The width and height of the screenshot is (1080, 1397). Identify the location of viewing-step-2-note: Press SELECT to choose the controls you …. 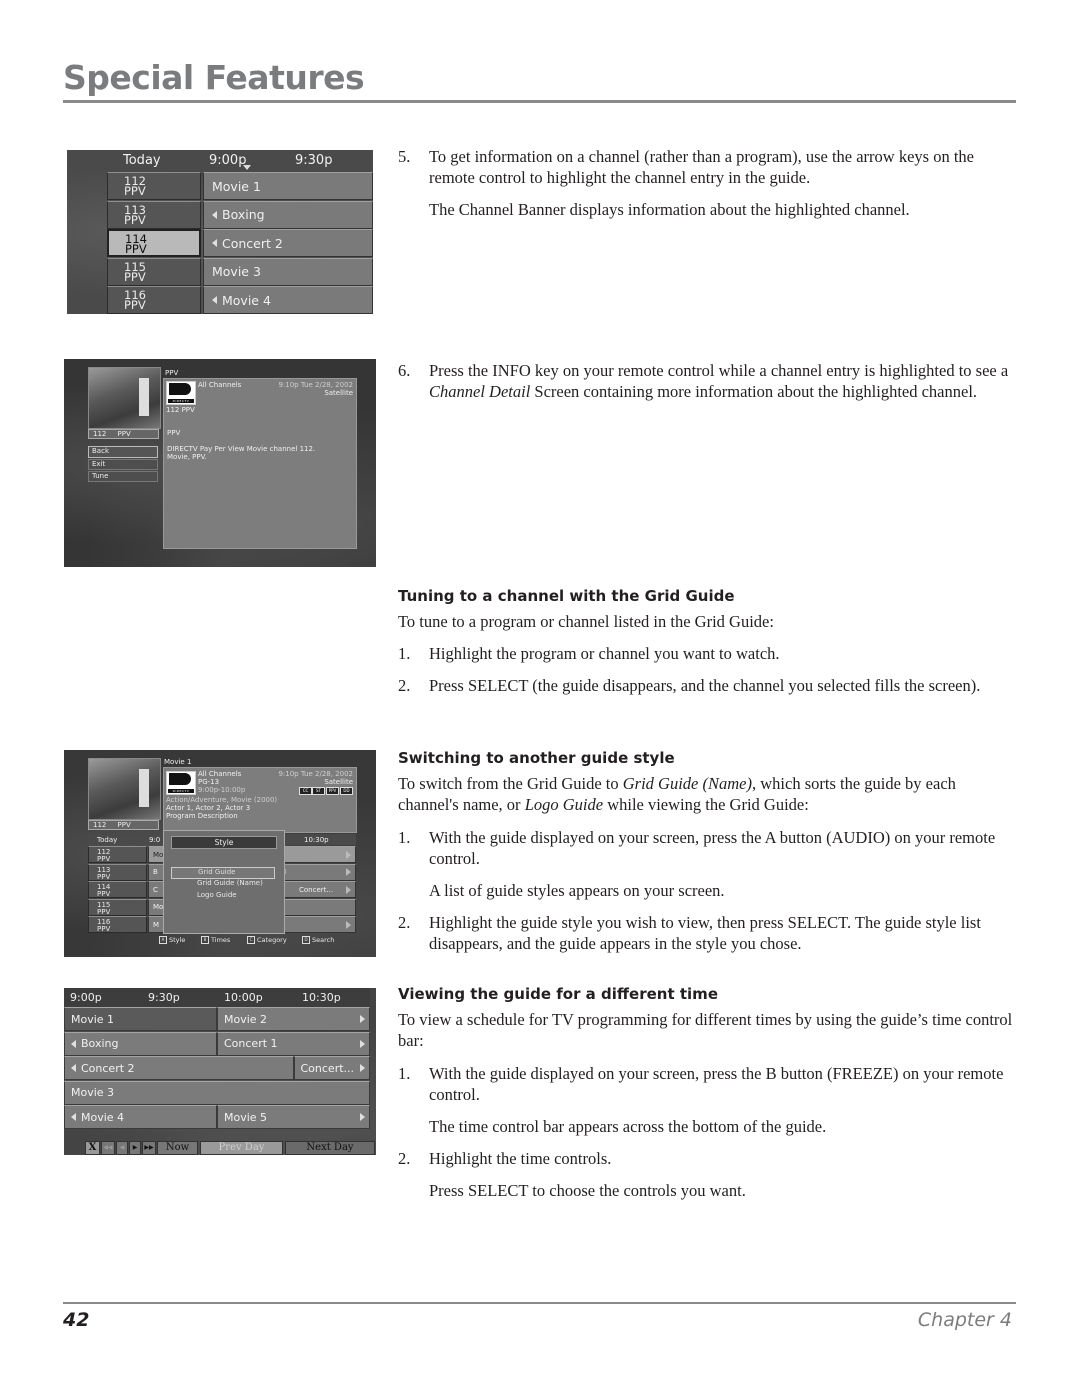
(587, 1190).